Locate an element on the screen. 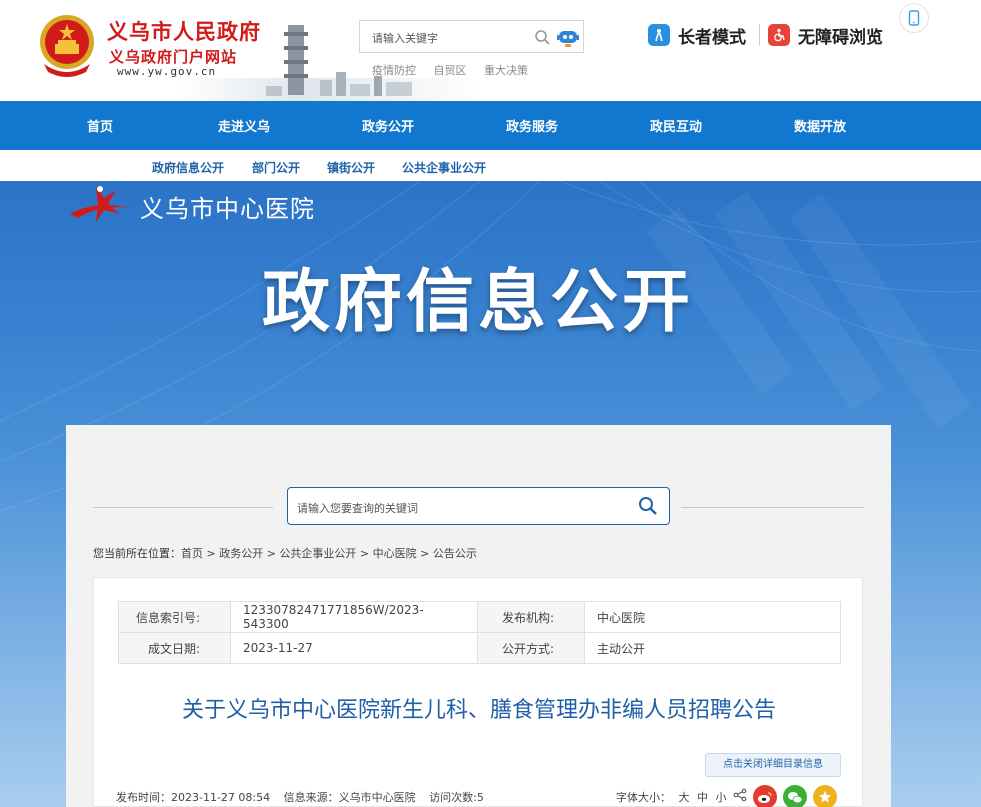  banner-title: 政府信息公开 is located at coordinates (477, 302).